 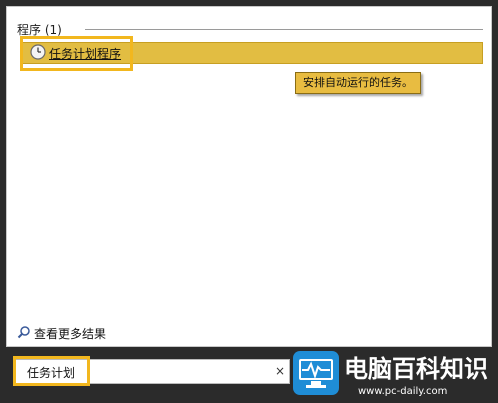 What do you see at coordinates (51, 371) in the screenshot?
I see `search-highlight-box` at bounding box center [51, 371].